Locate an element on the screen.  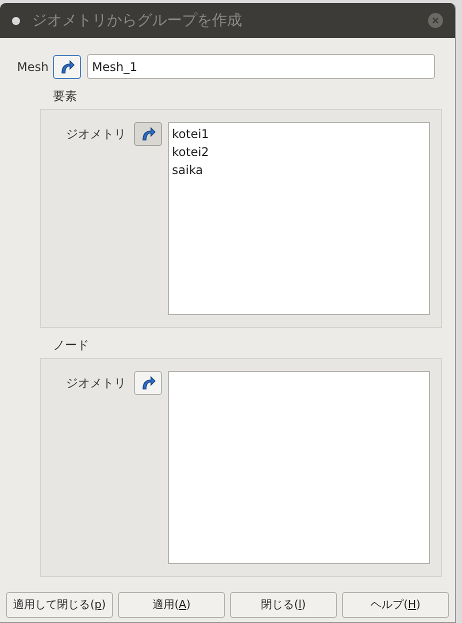
list-item: kotei1 is located at coordinates (299, 134).